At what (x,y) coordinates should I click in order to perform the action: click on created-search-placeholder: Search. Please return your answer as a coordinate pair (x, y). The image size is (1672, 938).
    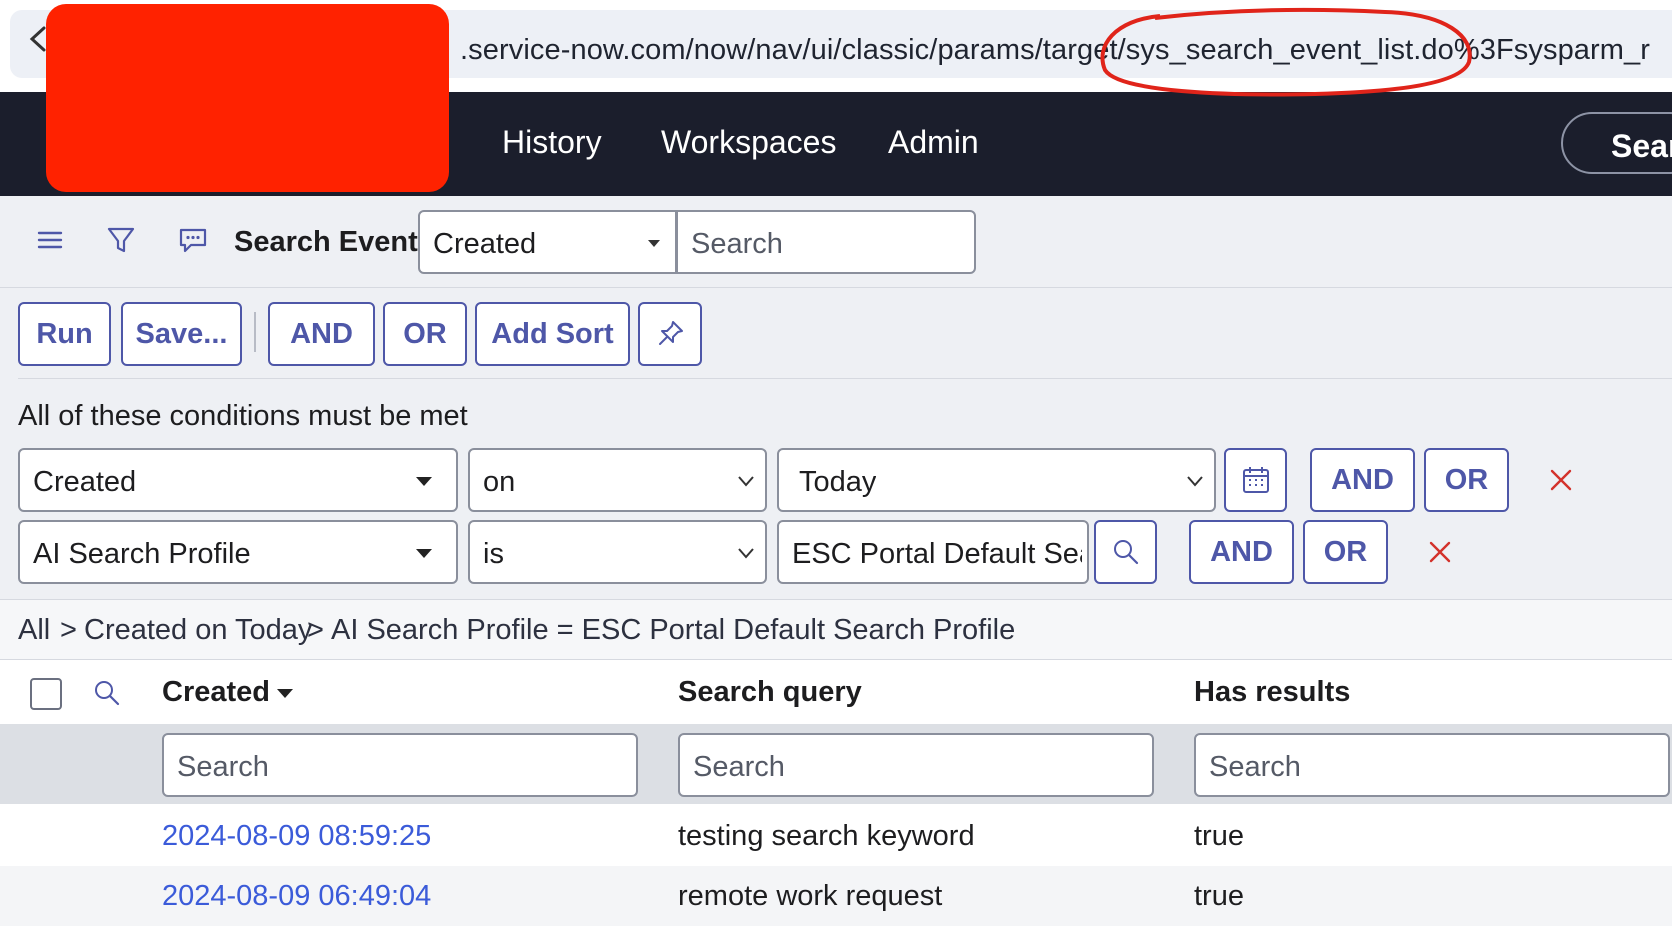
    Looking at the image, I should click on (223, 767).